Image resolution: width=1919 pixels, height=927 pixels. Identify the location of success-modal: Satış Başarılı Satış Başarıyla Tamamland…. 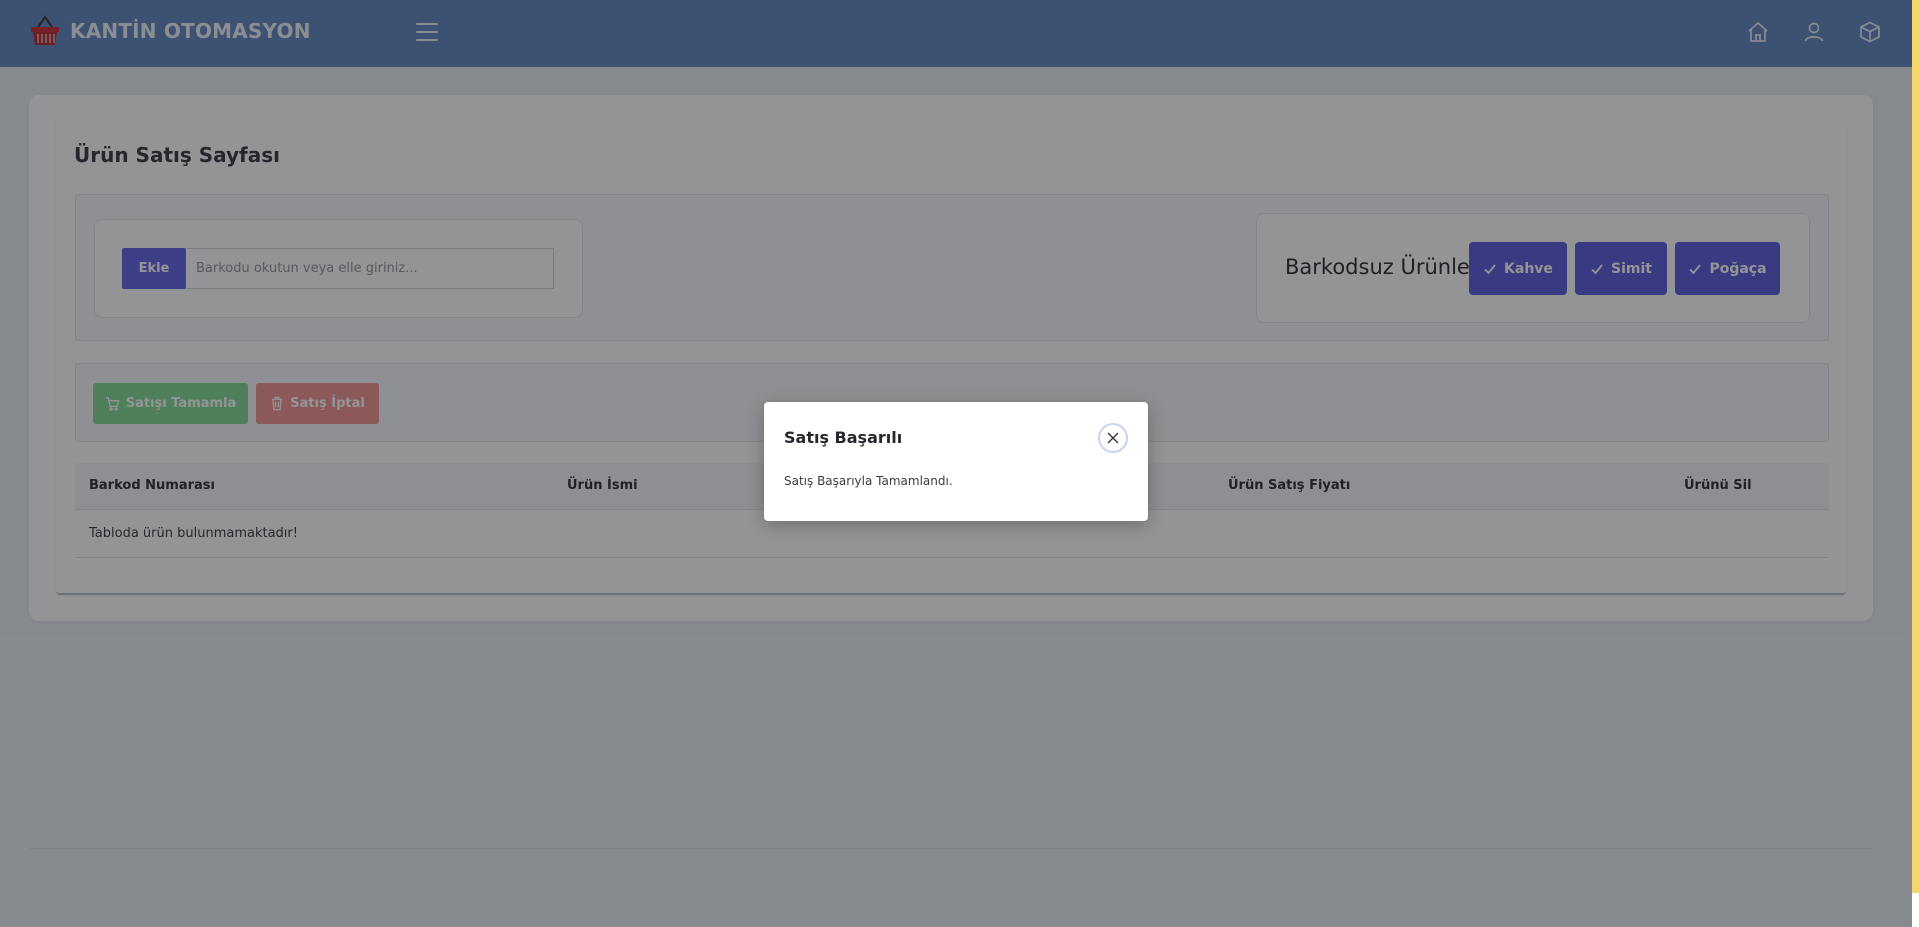
(956, 461).